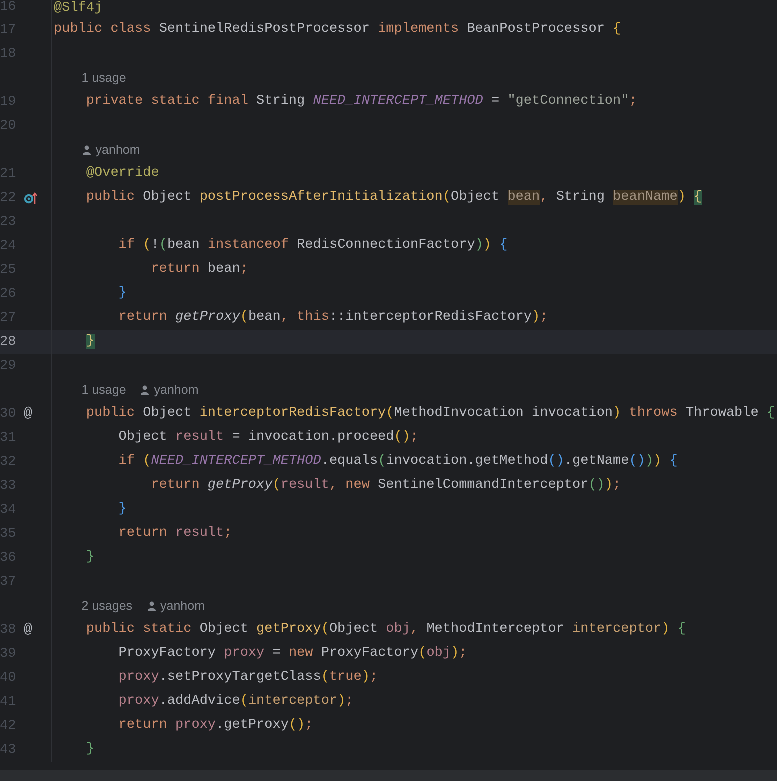 This screenshot has height=781, width=777. I want to click on code-line: return bean;, so click(199, 270).